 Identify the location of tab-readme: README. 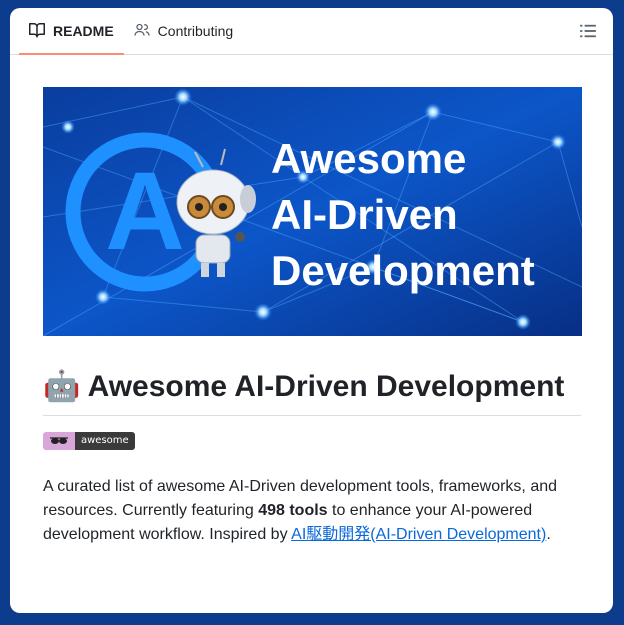
(71, 31).